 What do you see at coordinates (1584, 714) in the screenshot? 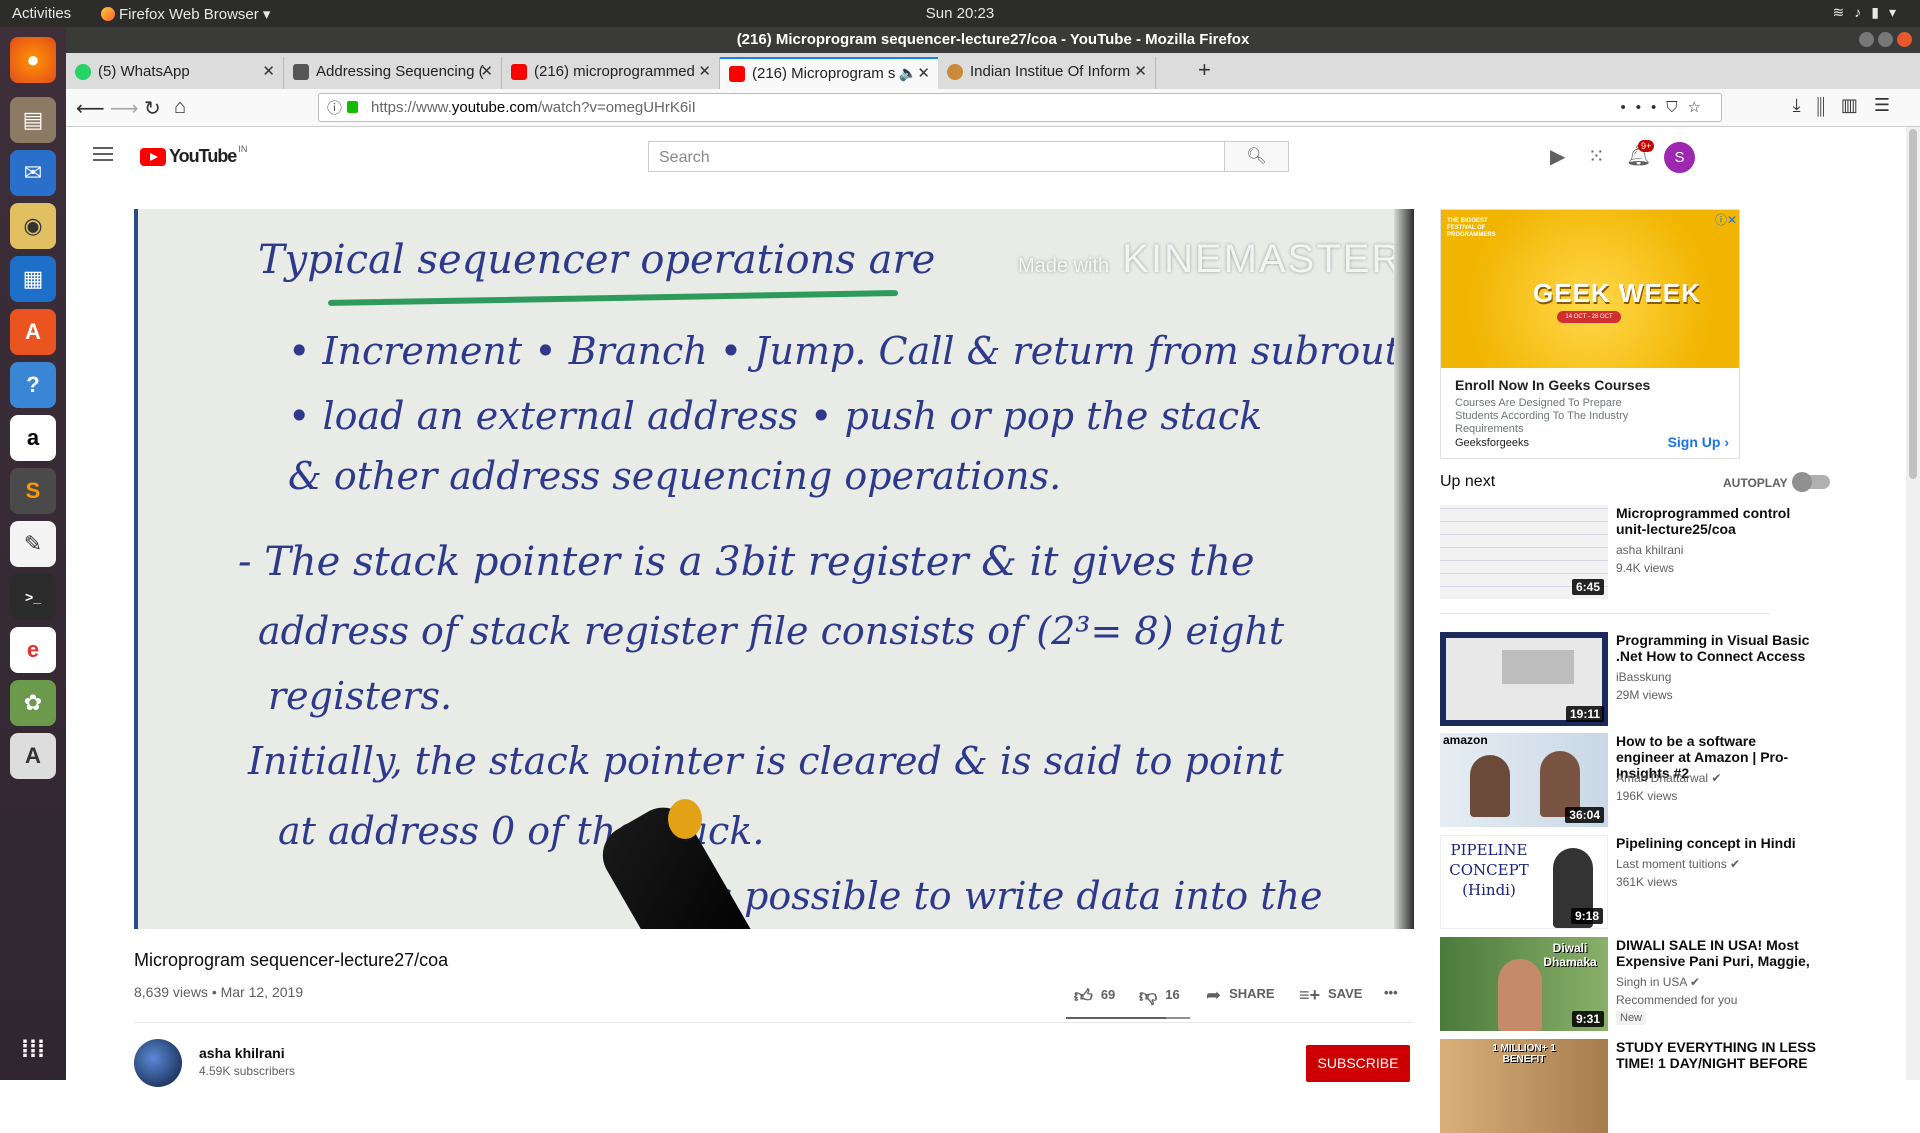
I see `duration-badge: 19:11` at bounding box center [1584, 714].